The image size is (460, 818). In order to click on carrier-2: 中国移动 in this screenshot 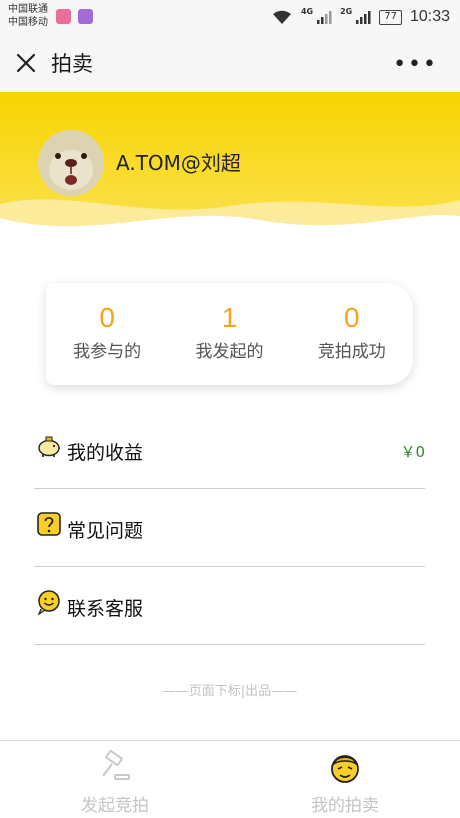, I will do `click(28, 22)`.